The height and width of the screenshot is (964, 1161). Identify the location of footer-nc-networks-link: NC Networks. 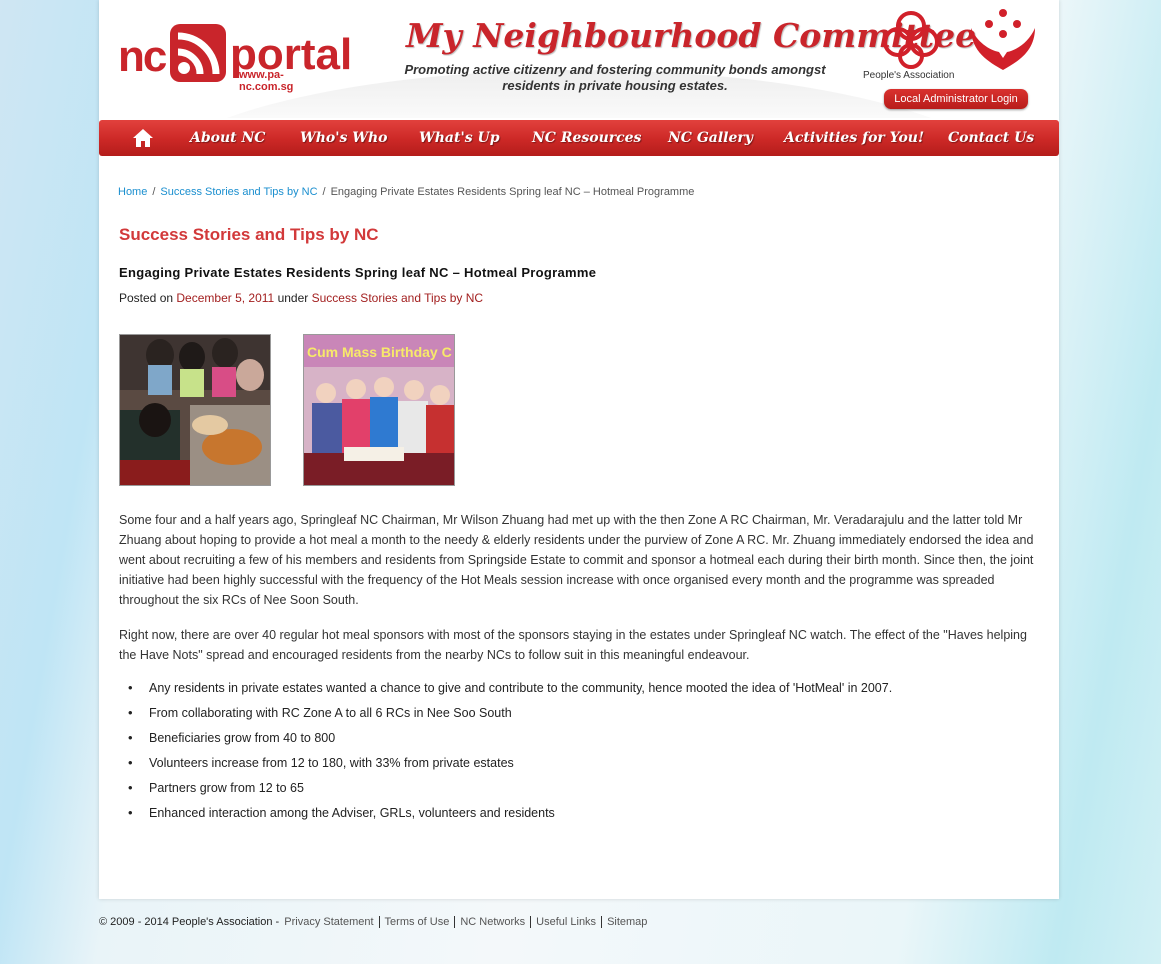
(492, 922).